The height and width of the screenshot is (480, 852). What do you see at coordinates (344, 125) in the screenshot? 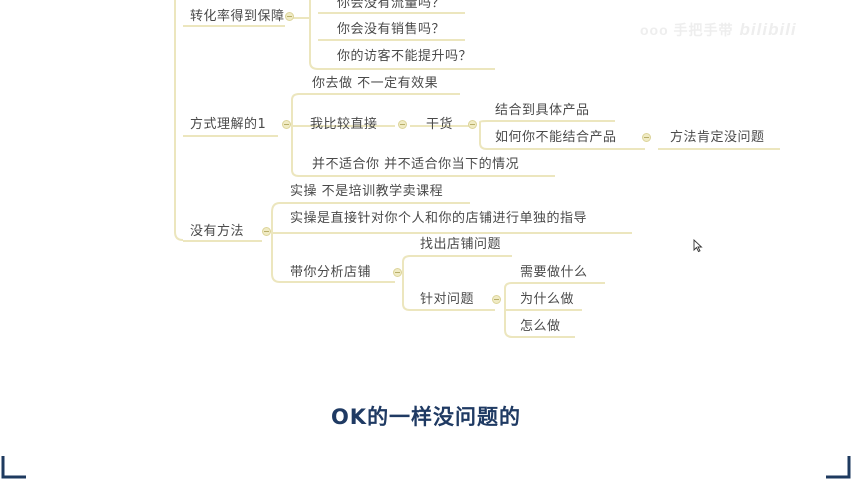
I see `node-direct: 我比较直接` at bounding box center [344, 125].